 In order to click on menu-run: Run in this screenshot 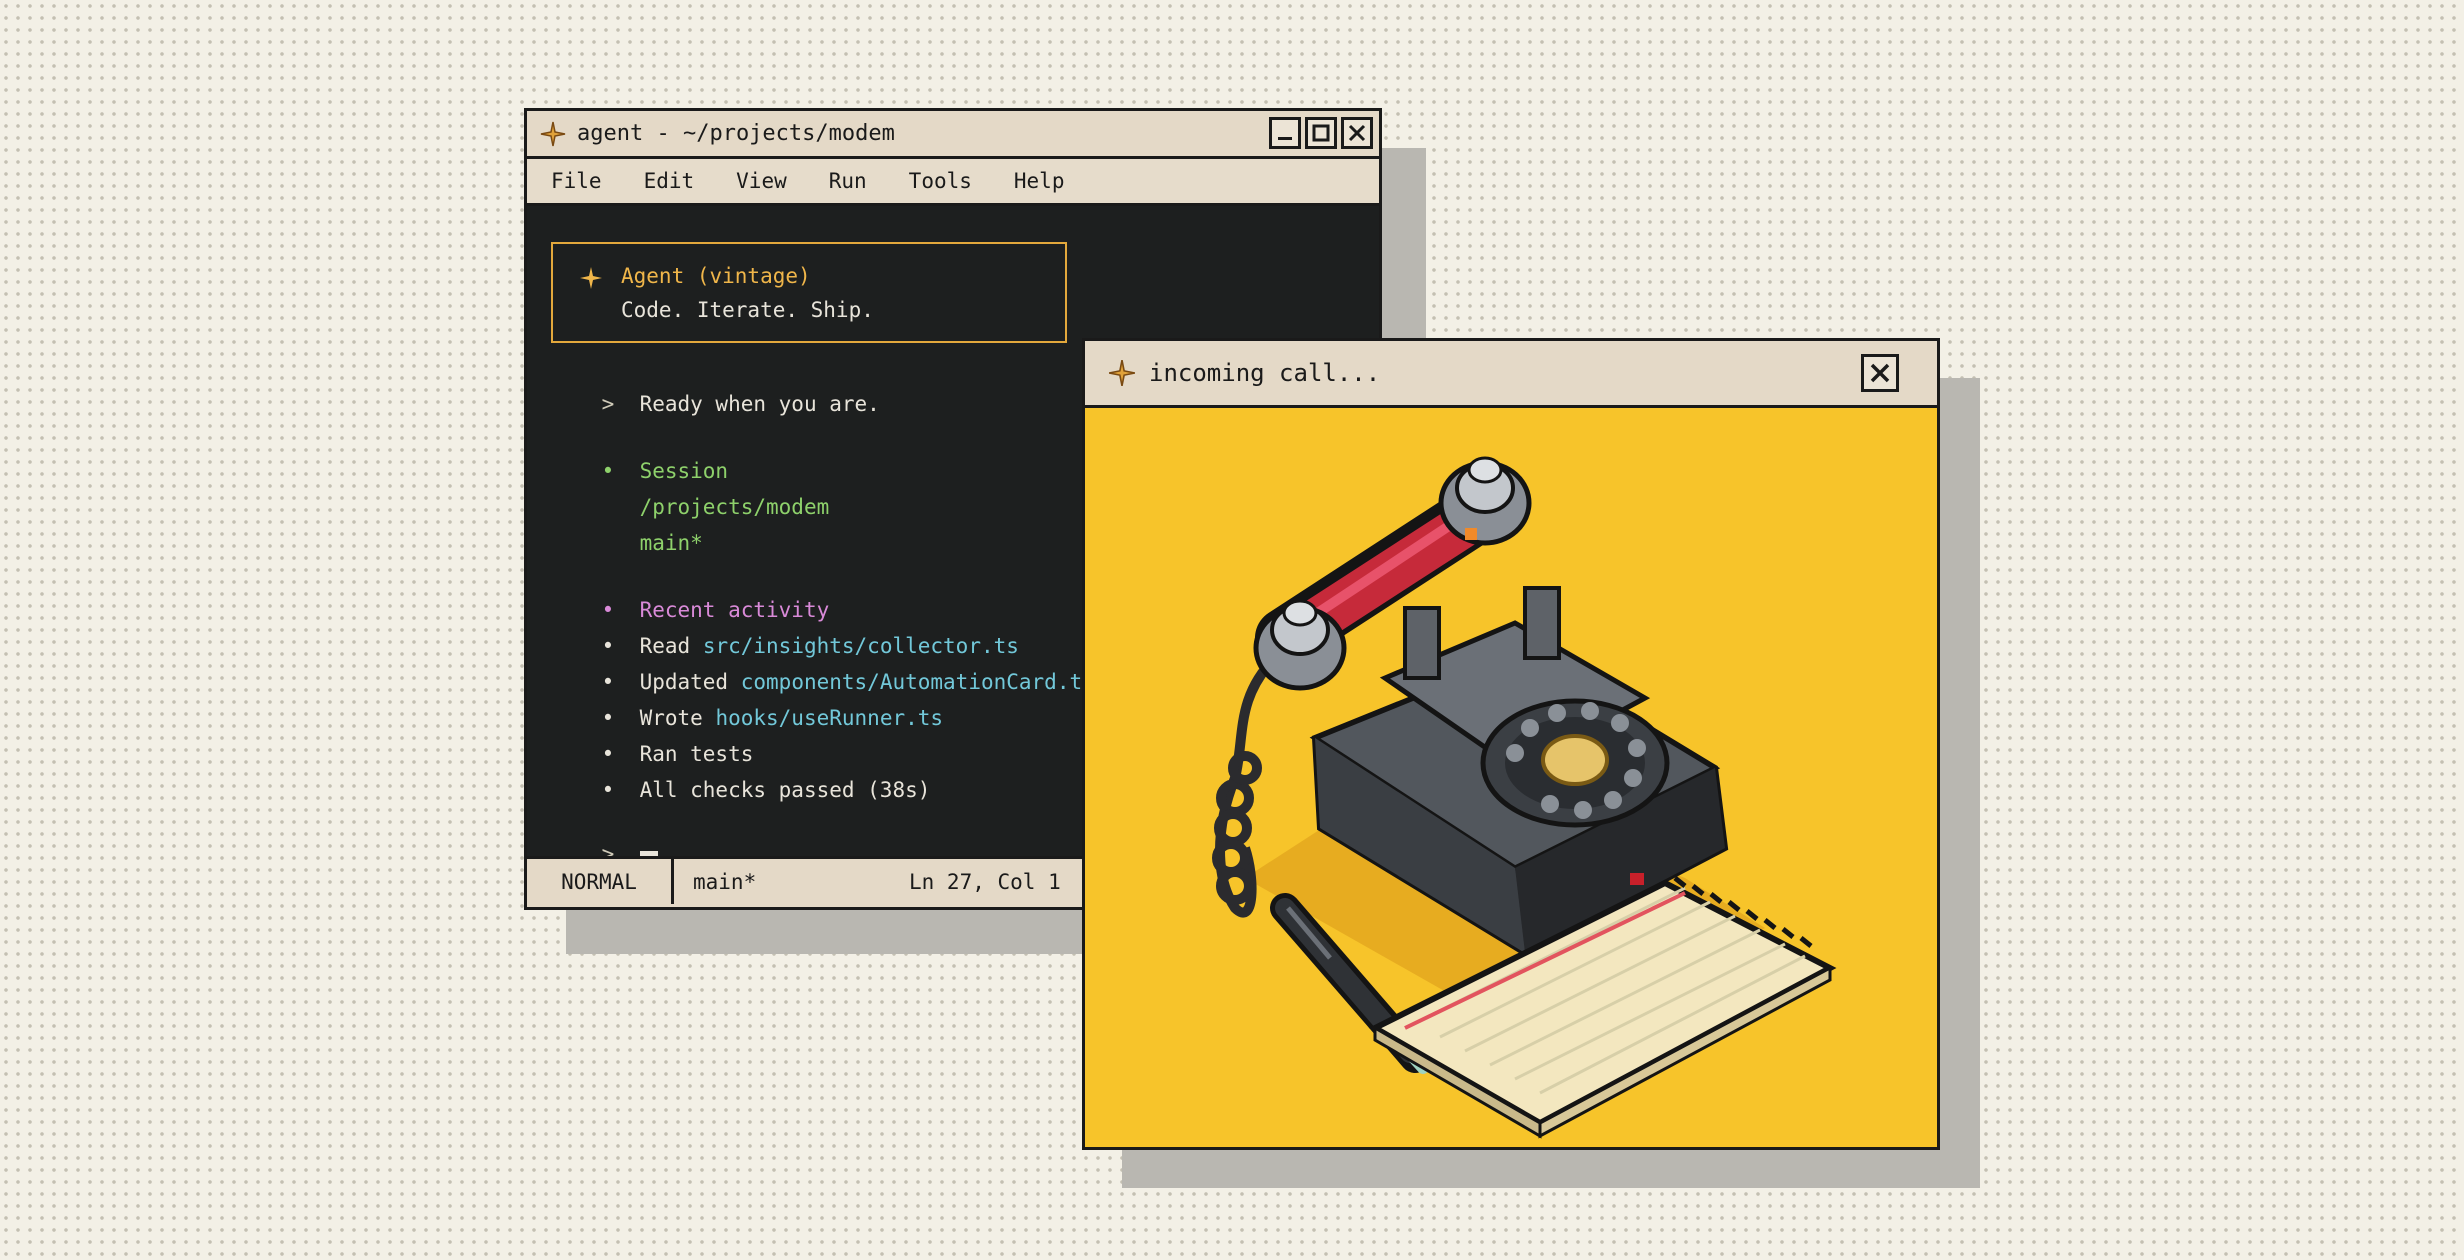, I will do `click(848, 181)`.